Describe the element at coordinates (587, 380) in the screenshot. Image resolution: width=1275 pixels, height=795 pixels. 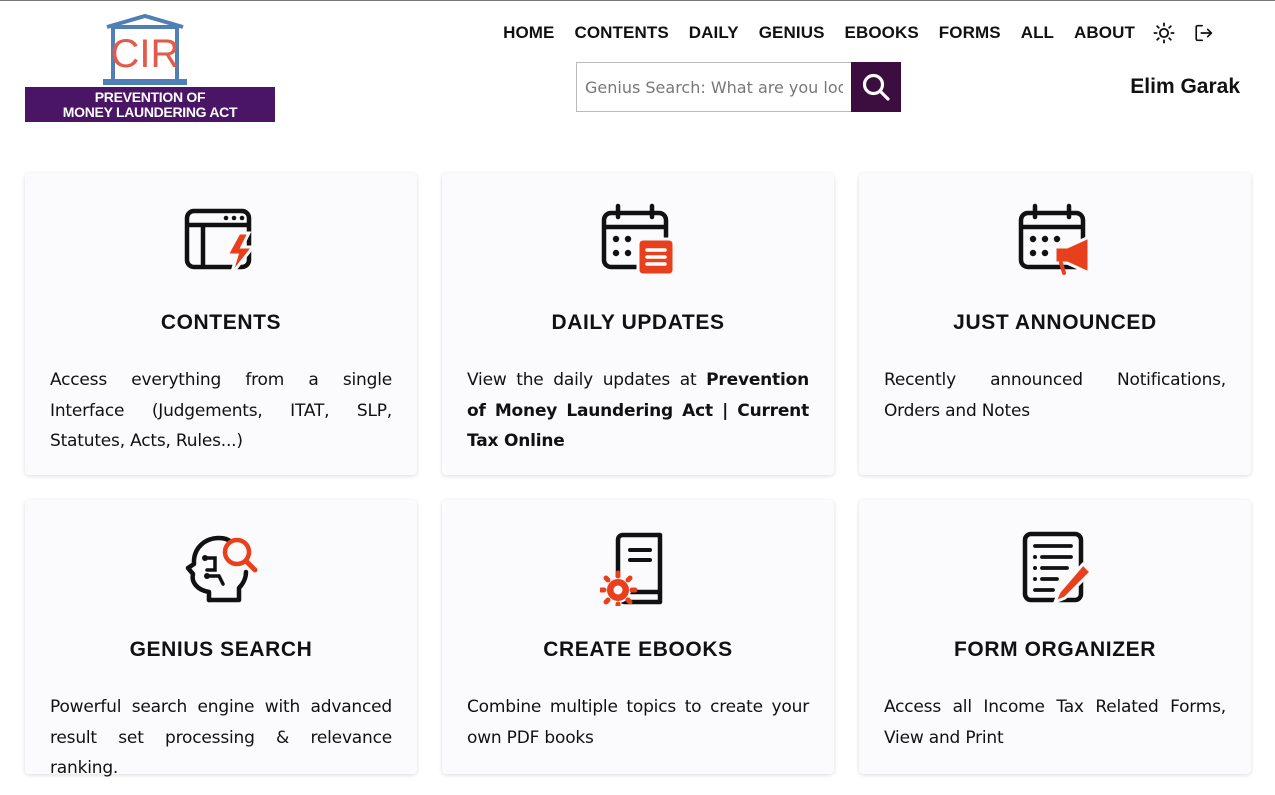
I see `card-desc-text: View the daily updates at` at that location.